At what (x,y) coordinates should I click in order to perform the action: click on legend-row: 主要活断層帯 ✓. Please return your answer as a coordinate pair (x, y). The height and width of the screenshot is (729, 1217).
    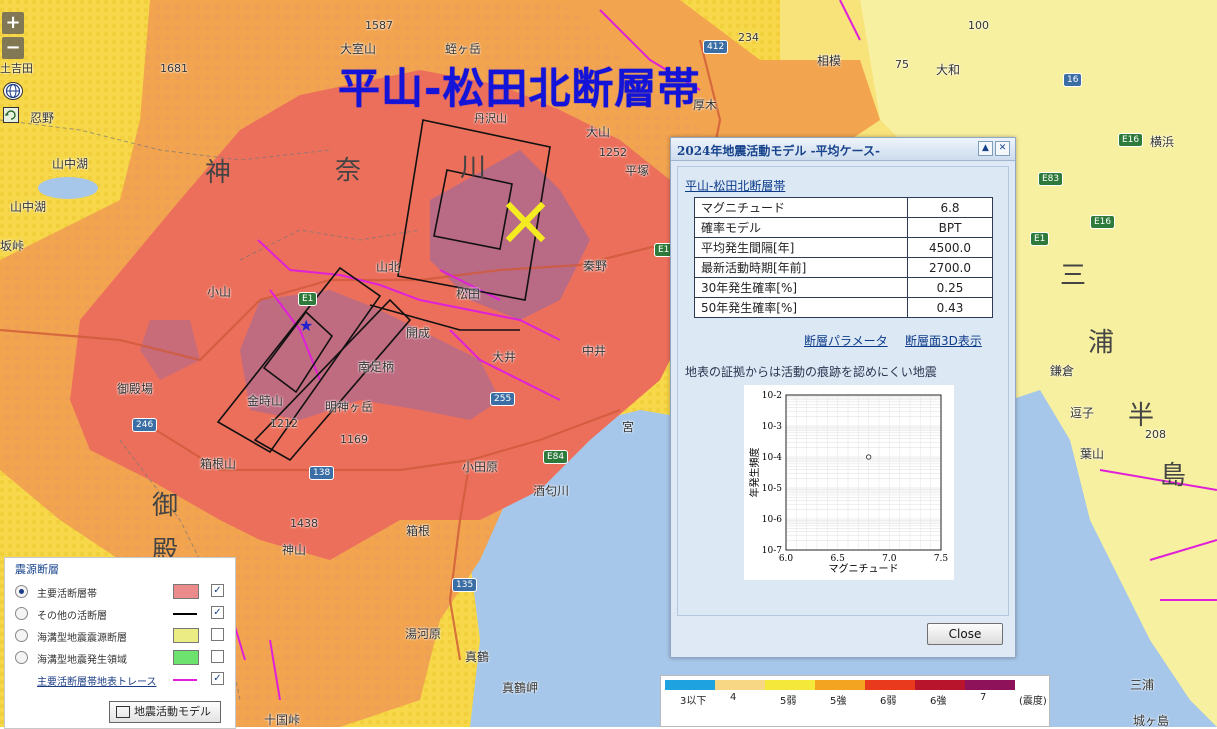
    Looking at the image, I should click on (123, 592).